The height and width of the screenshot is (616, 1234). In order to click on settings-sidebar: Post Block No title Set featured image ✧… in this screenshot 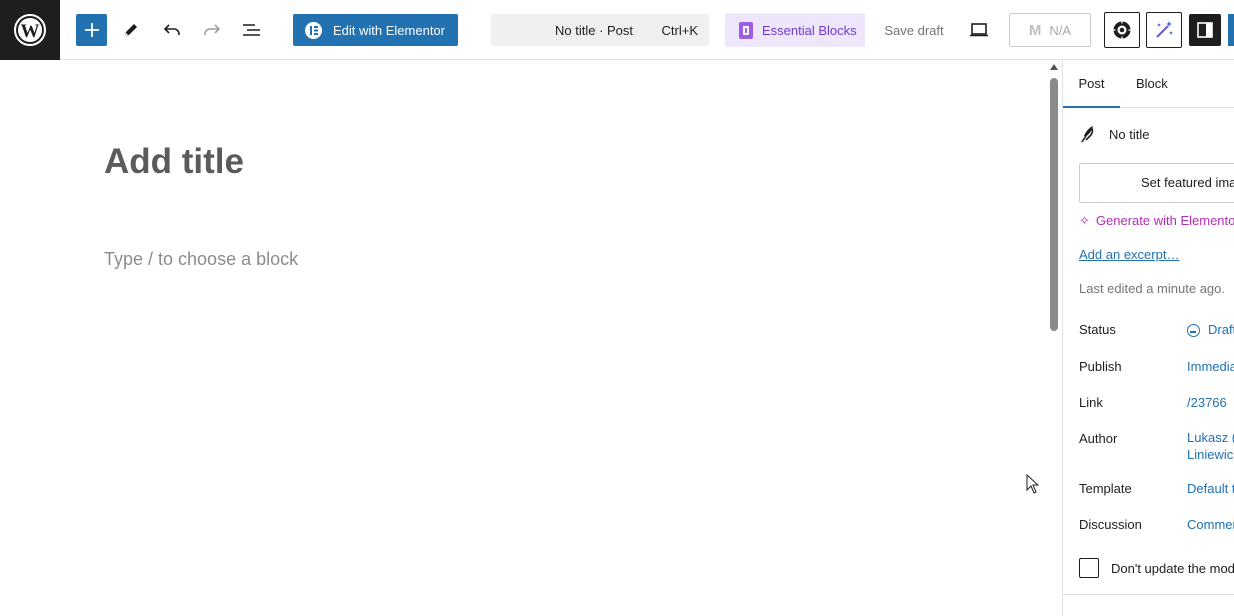, I will do `click(1148, 338)`.